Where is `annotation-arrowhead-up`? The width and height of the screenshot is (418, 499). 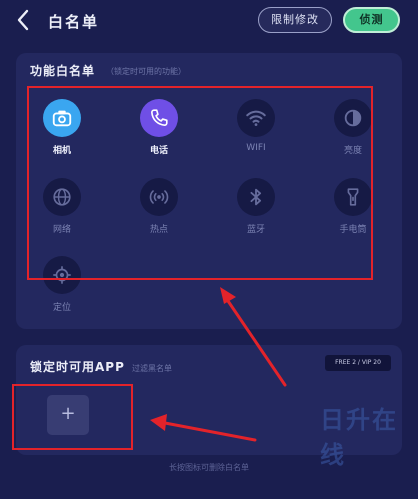 annotation-arrowhead-up is located at coordinates (228, 295).